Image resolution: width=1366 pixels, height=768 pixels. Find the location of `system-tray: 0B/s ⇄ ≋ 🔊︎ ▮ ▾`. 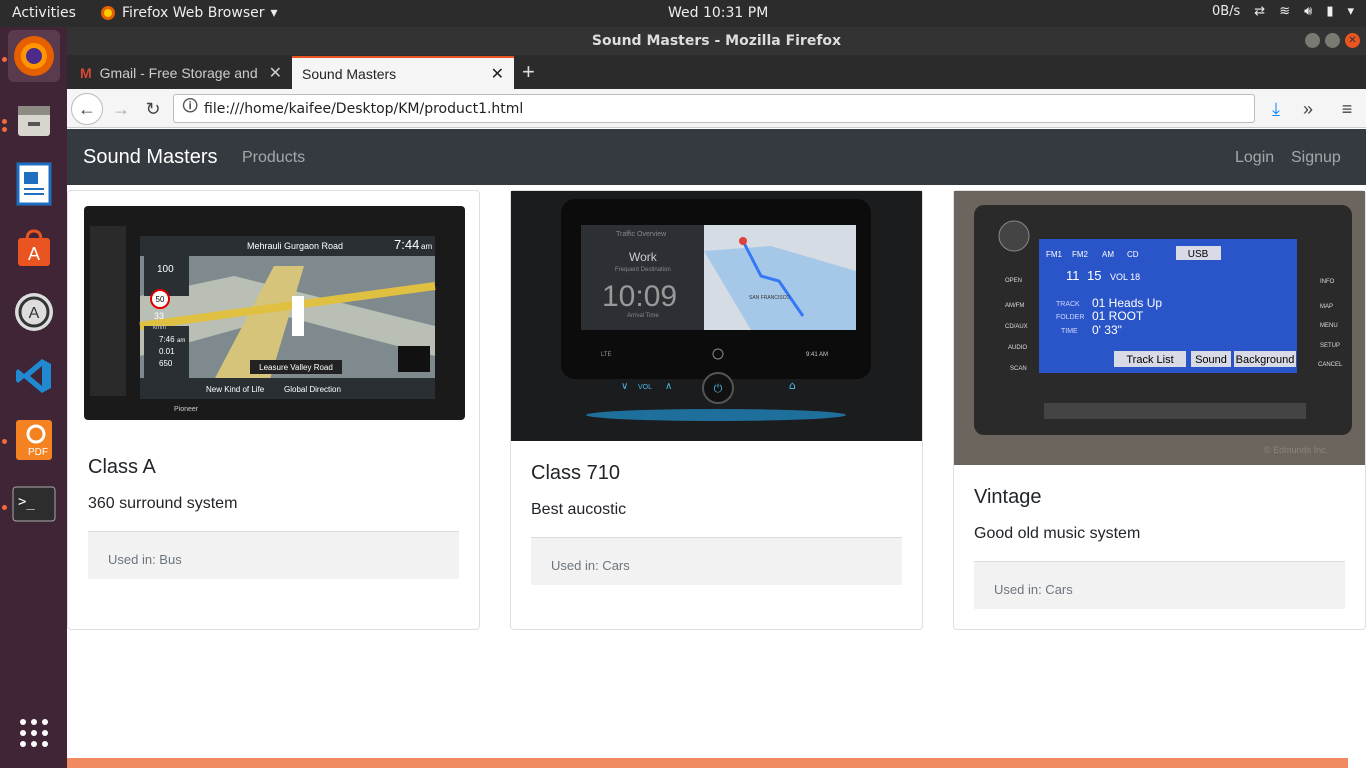

system-tray: 0B/s ⇄ ≋ 🔊︎ ▮ ▾ is located at coordinates (1283, 11).